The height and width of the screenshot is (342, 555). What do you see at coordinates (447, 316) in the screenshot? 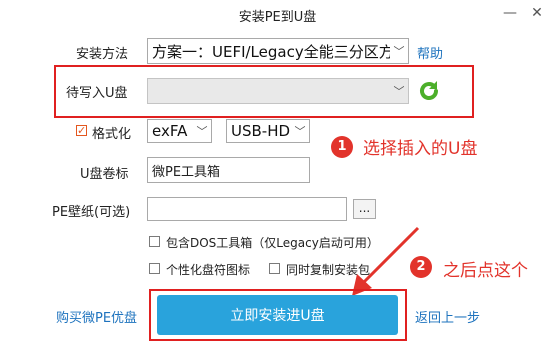
I see `back-link: 返回上一步` at bounding box center [447, 316].